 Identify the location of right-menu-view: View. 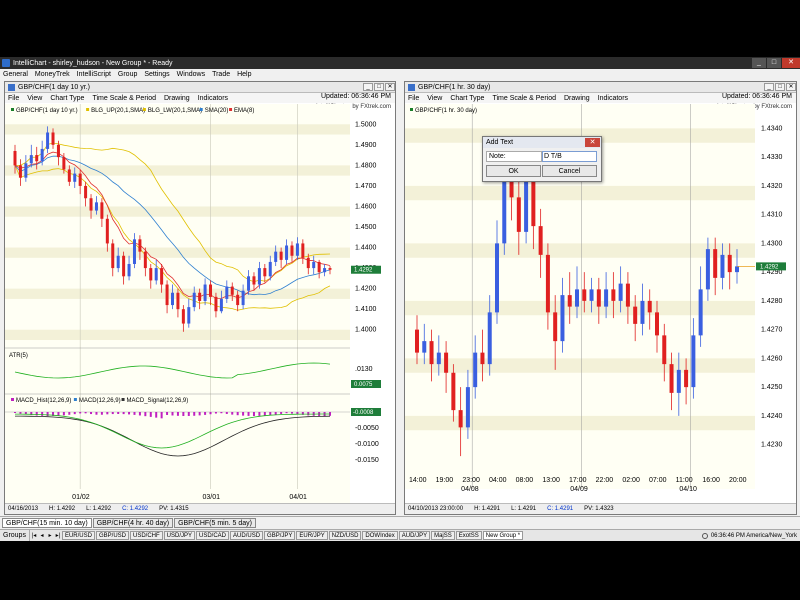
(434, 98).